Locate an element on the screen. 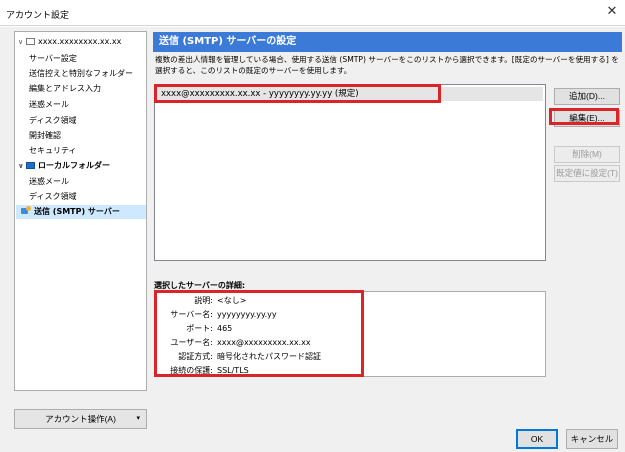  ok-button: OK is located at coordinates (537, 439).